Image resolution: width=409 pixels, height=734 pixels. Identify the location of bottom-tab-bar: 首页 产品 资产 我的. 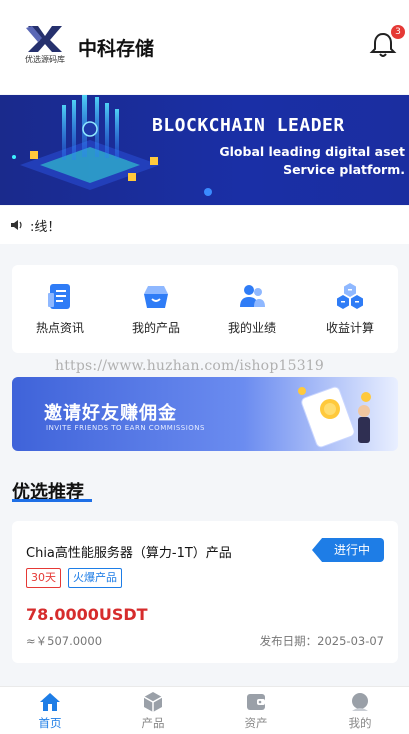
(204, 710).